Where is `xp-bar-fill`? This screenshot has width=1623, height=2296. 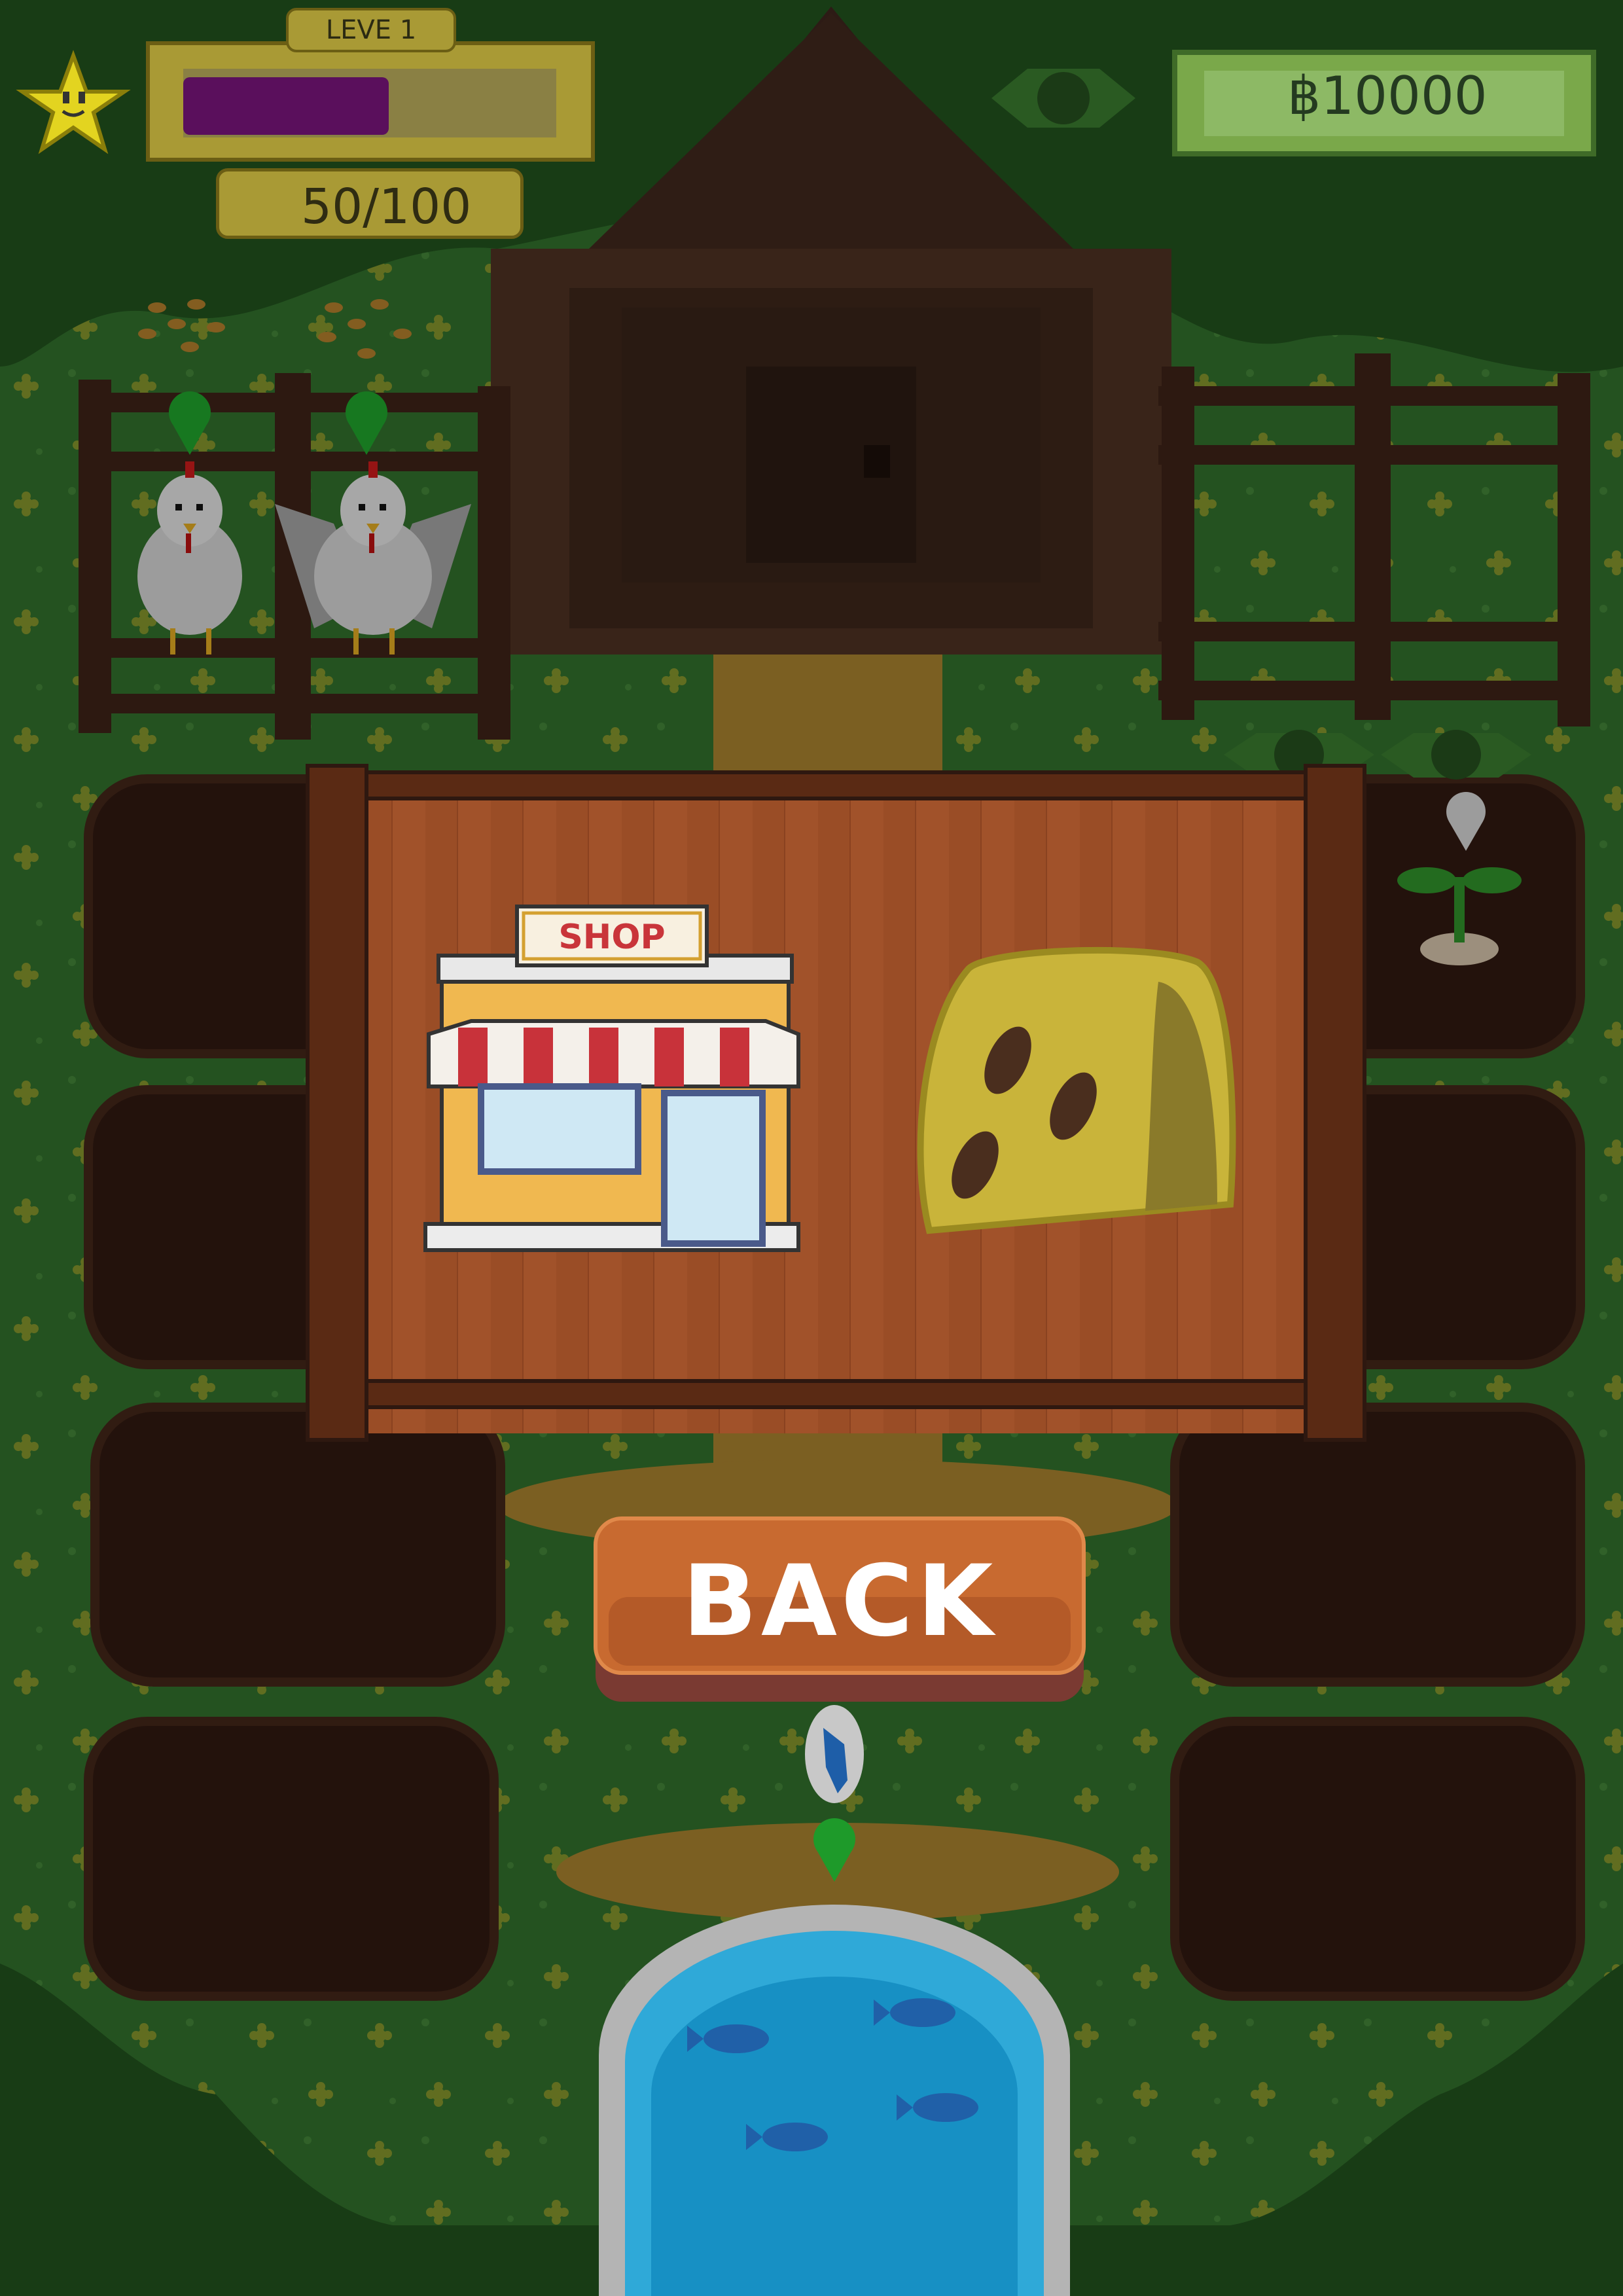
xp-bar-fill is located at coordinates (286, 106).